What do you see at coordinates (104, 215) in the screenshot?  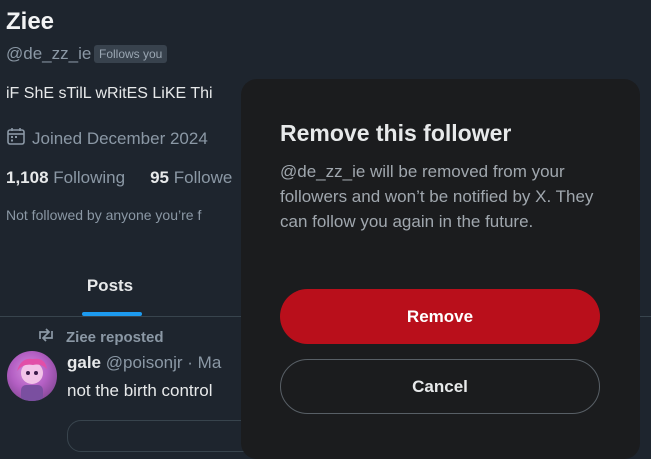 I see `not-followed-notice: Not followed by anyone you’re f` at bounding box center [104, 215].